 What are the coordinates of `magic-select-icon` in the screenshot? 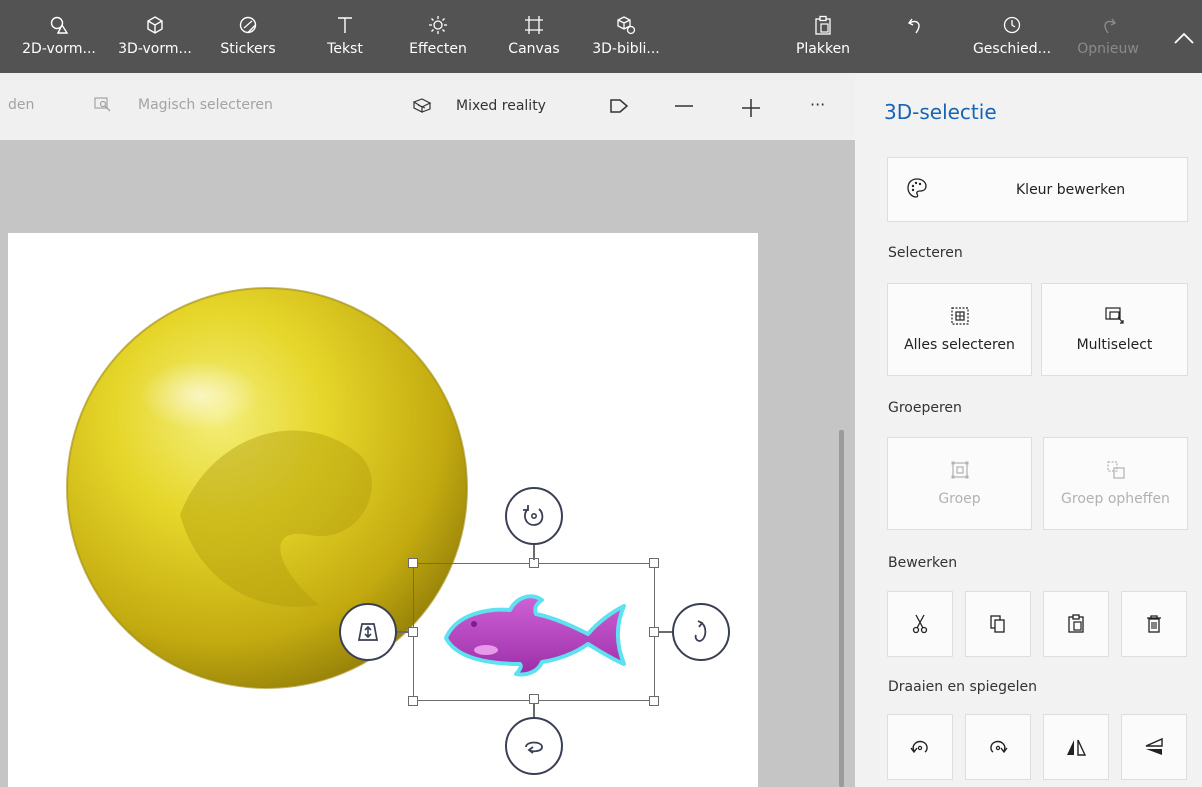 It's located at (102, 104).